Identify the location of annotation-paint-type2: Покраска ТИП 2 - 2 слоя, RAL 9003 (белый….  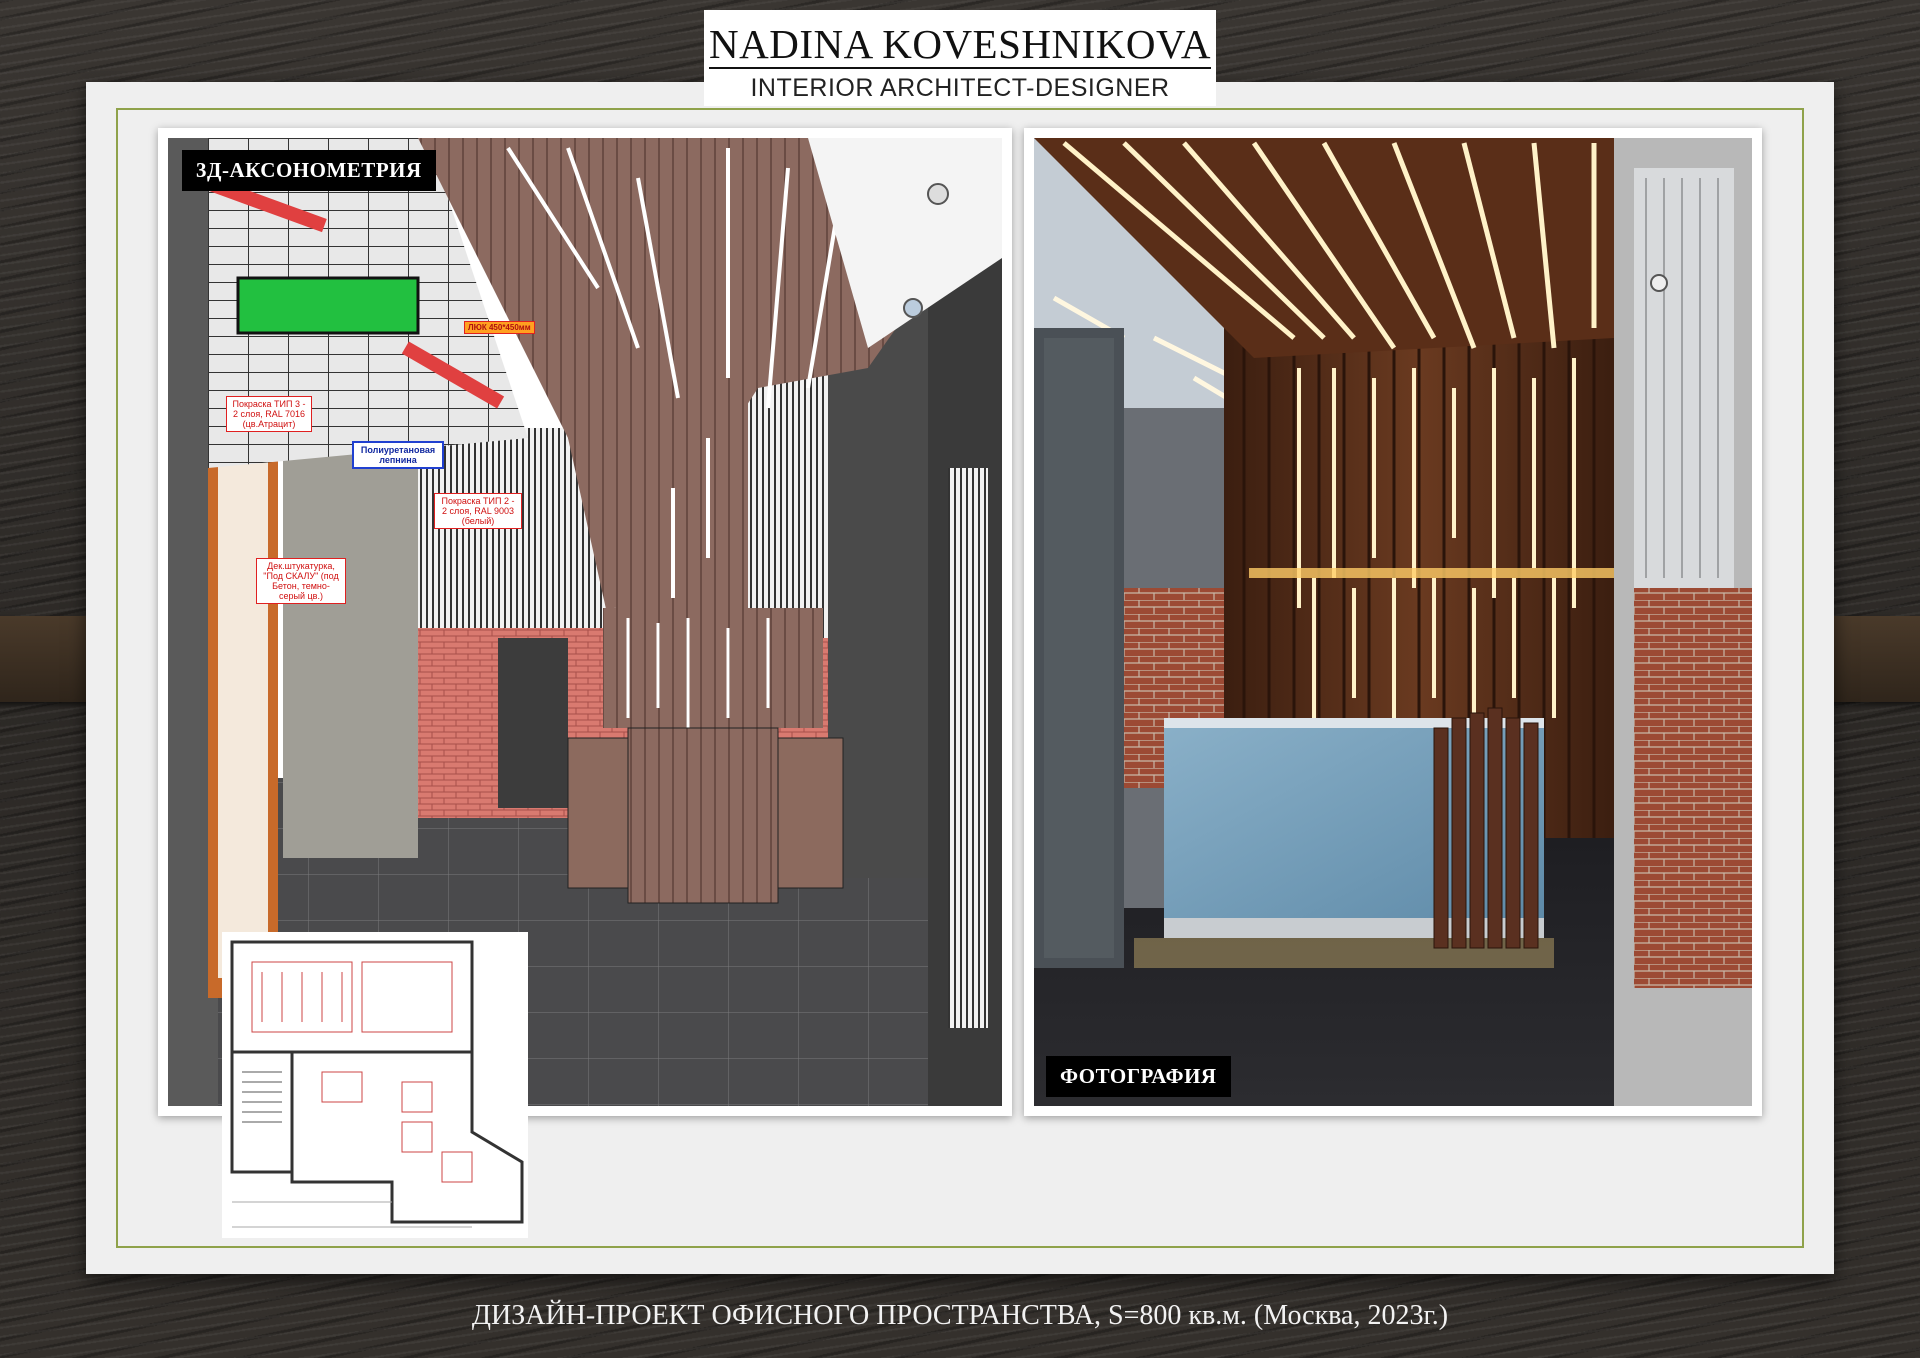
(478, 511).